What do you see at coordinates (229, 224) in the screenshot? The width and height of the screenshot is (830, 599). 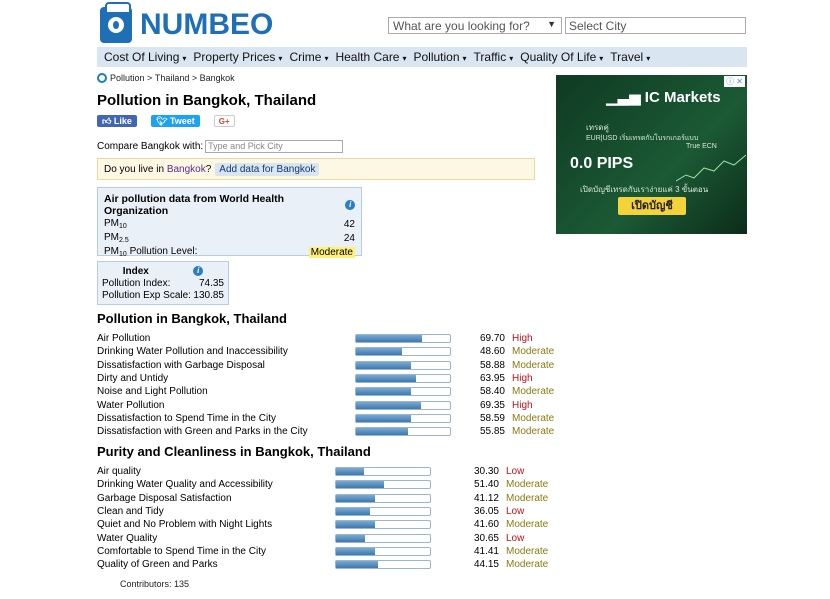 I see `pm10-row: PM10 42` at bounding box center [229, 224].